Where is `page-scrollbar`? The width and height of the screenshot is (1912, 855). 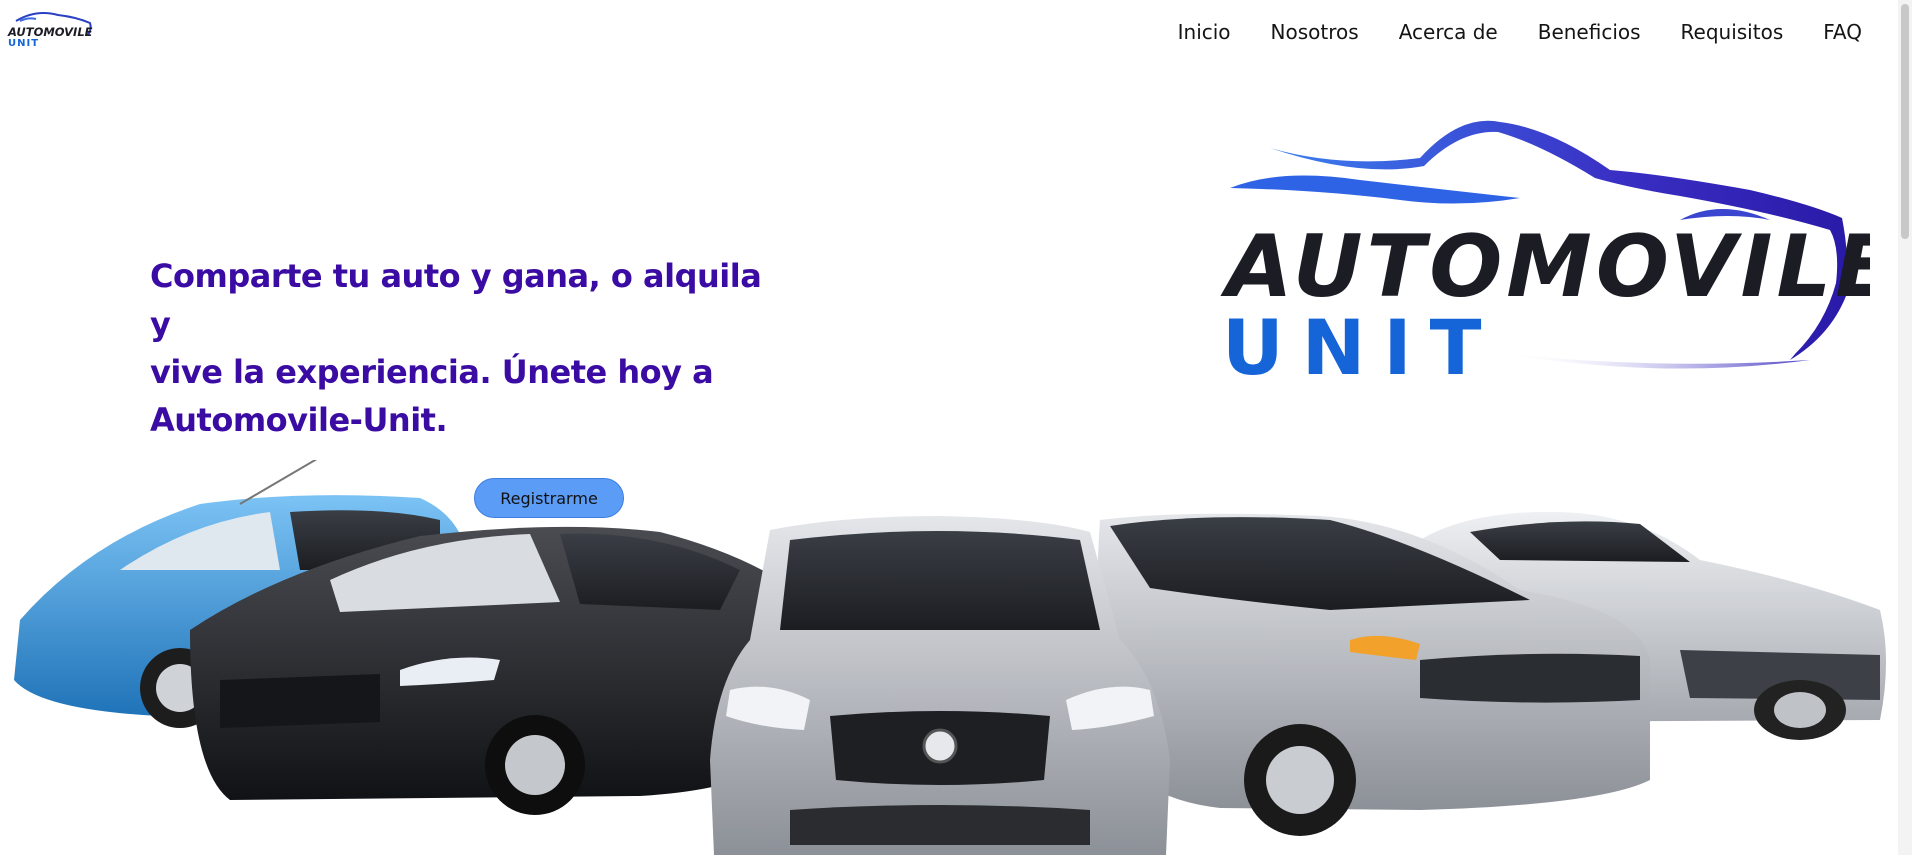 page-scrollbar is located at coordinates (1905, 427).